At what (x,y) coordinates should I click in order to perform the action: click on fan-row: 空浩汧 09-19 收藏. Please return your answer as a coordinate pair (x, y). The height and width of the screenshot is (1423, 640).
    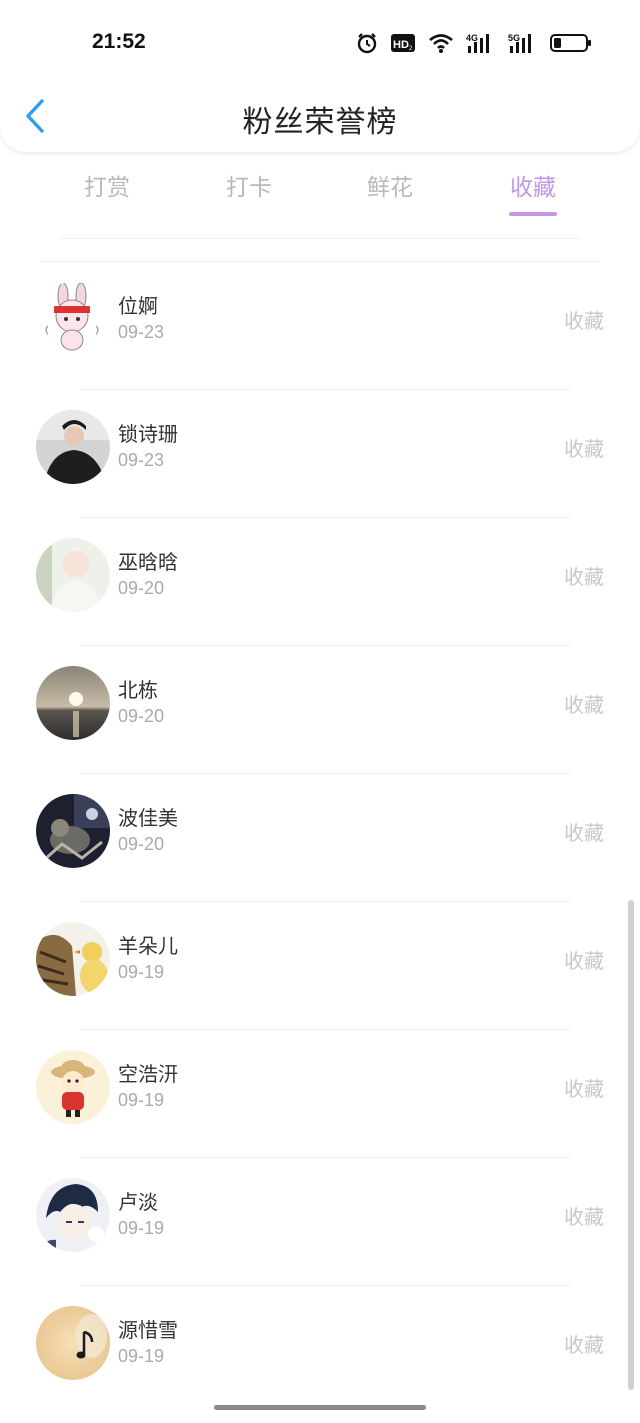
    Looking at the image, I should click on (320, 1094).